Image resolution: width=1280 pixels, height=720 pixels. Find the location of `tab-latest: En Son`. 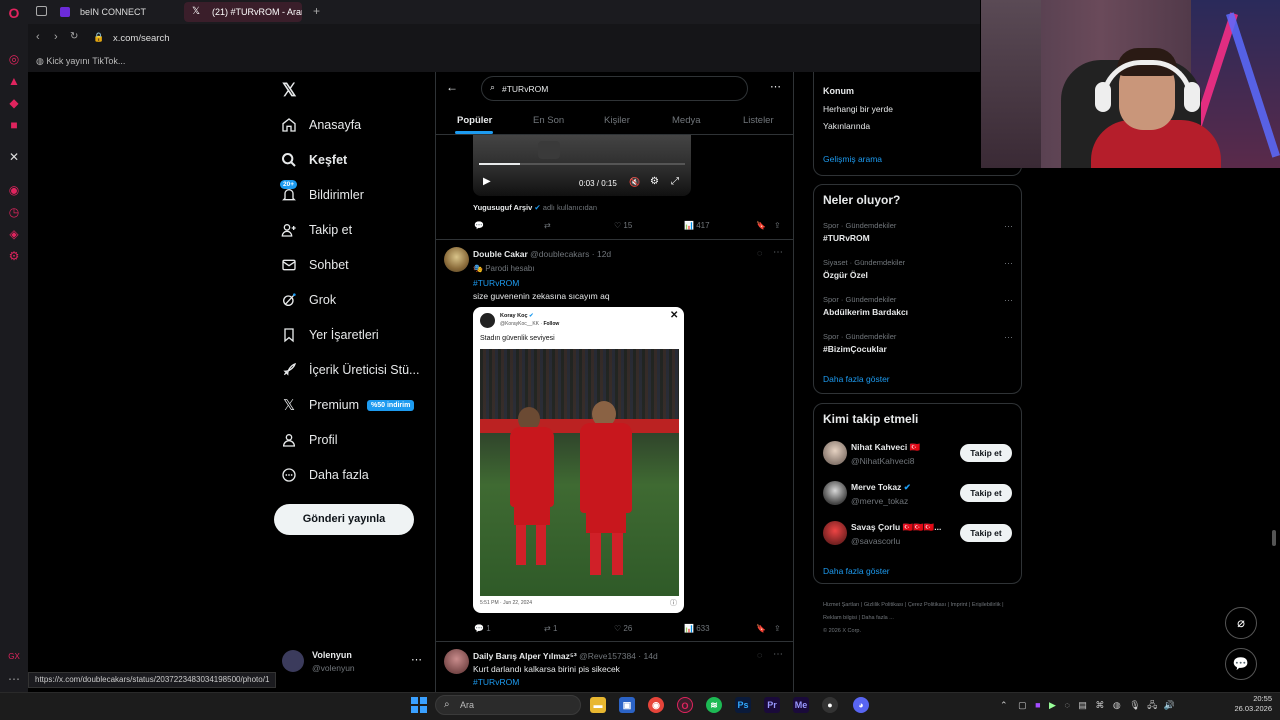

tab-latest: En Son is located at coordinates (548, 120).